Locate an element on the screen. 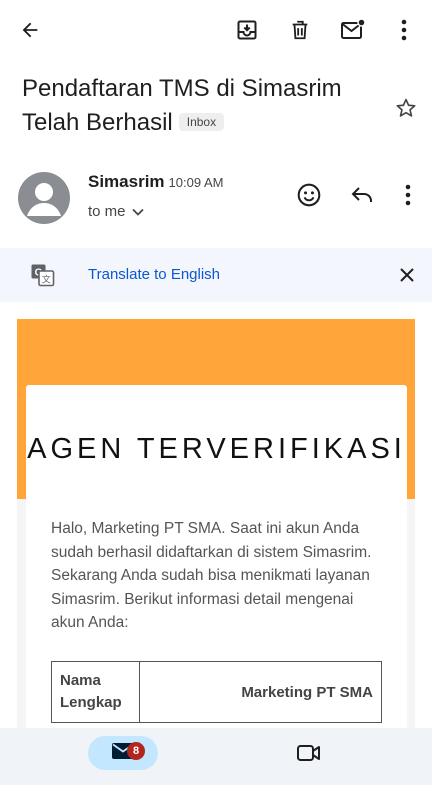 This screenshot has width=432, height=785. archive-icon is located at coordinates (247, 30).